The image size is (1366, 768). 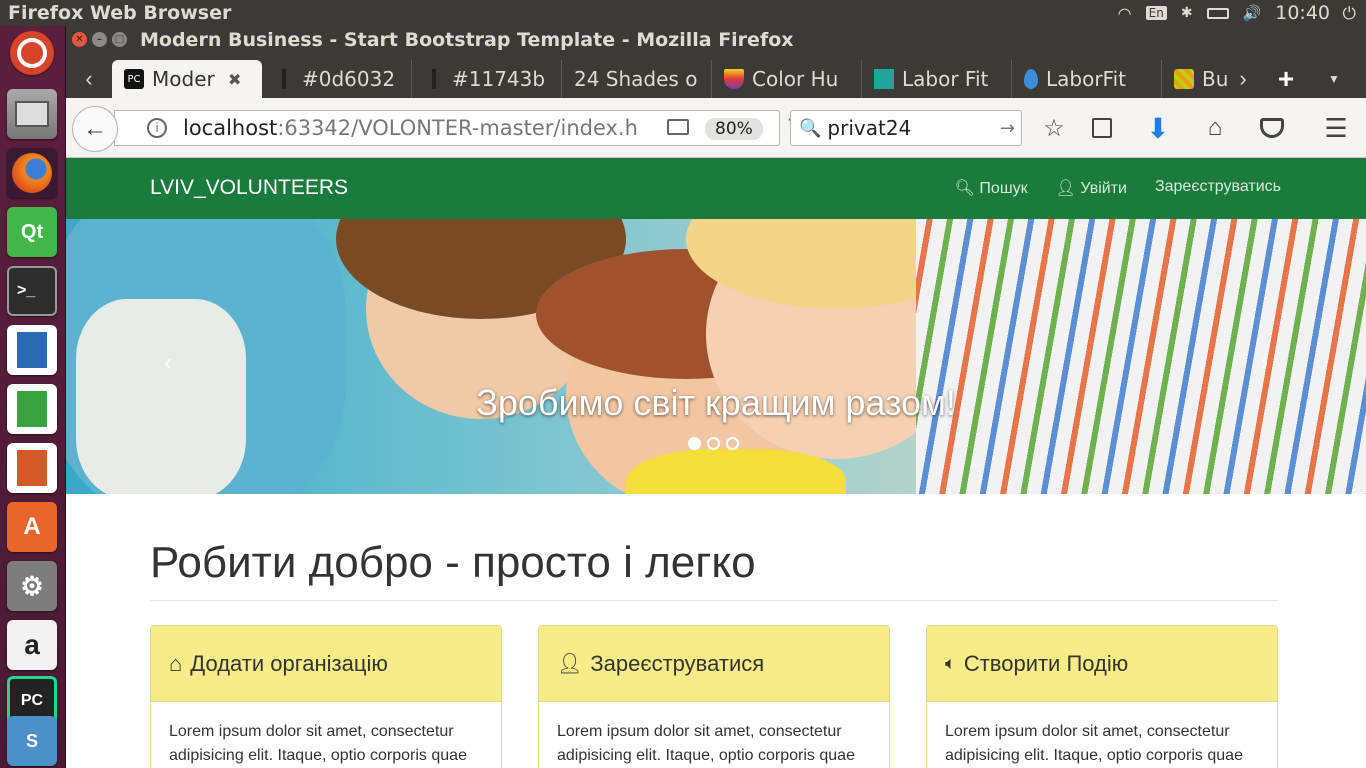 What do you see at coordinates (1156, 13) in the screenshot?
I see `keyboard-layout-indicator: En` at bounding box center [1156, 13].